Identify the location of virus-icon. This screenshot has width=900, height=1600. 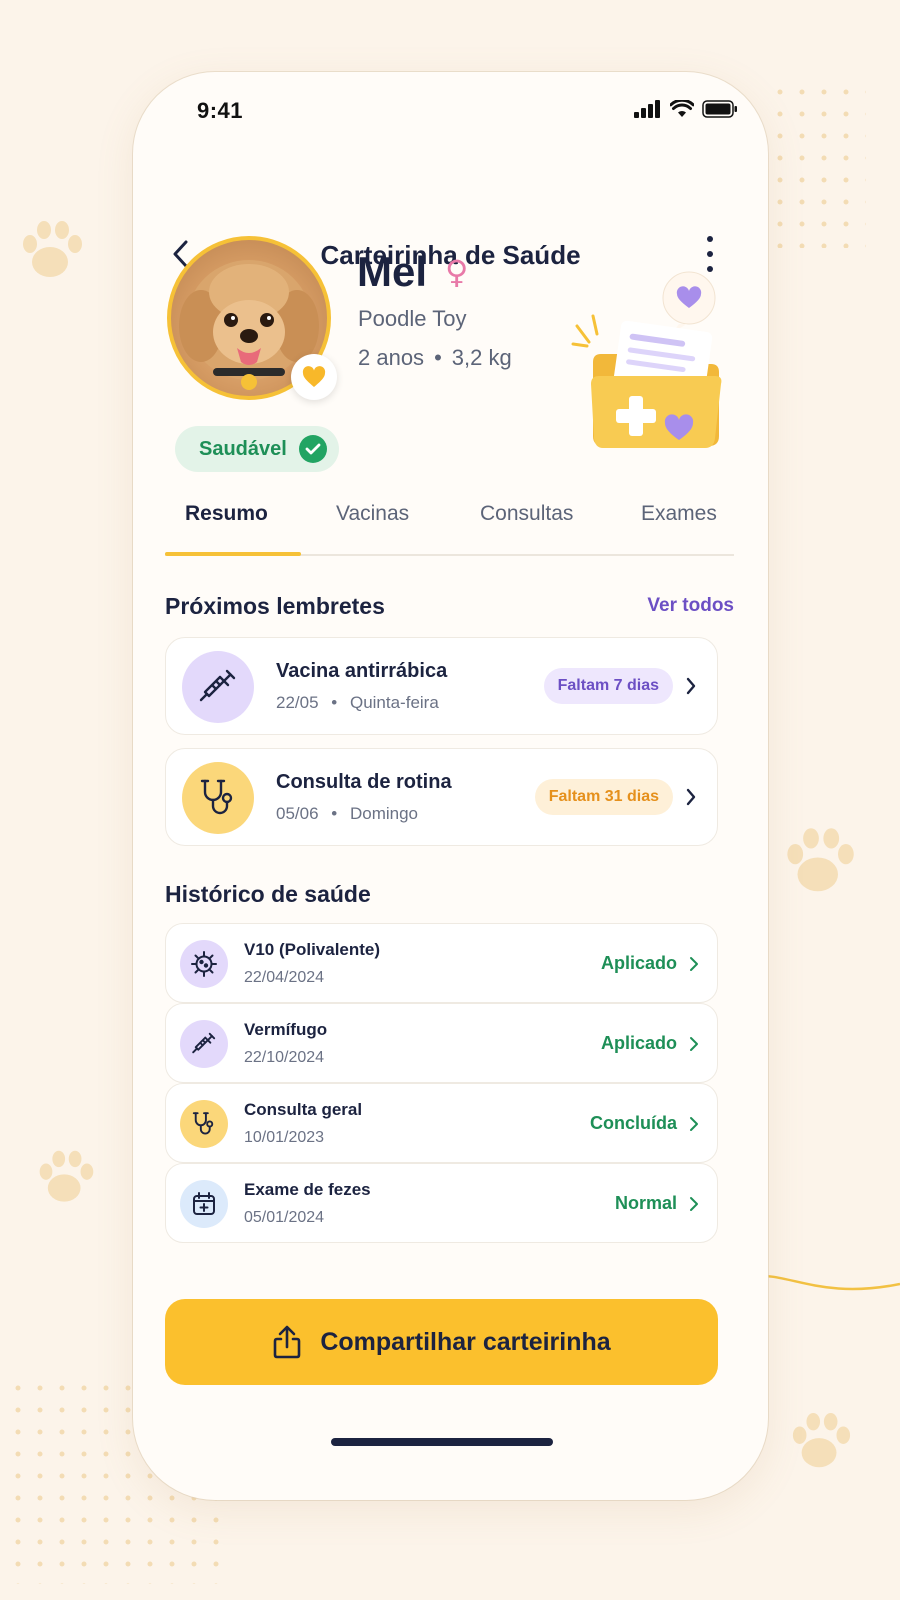
(204, 964).